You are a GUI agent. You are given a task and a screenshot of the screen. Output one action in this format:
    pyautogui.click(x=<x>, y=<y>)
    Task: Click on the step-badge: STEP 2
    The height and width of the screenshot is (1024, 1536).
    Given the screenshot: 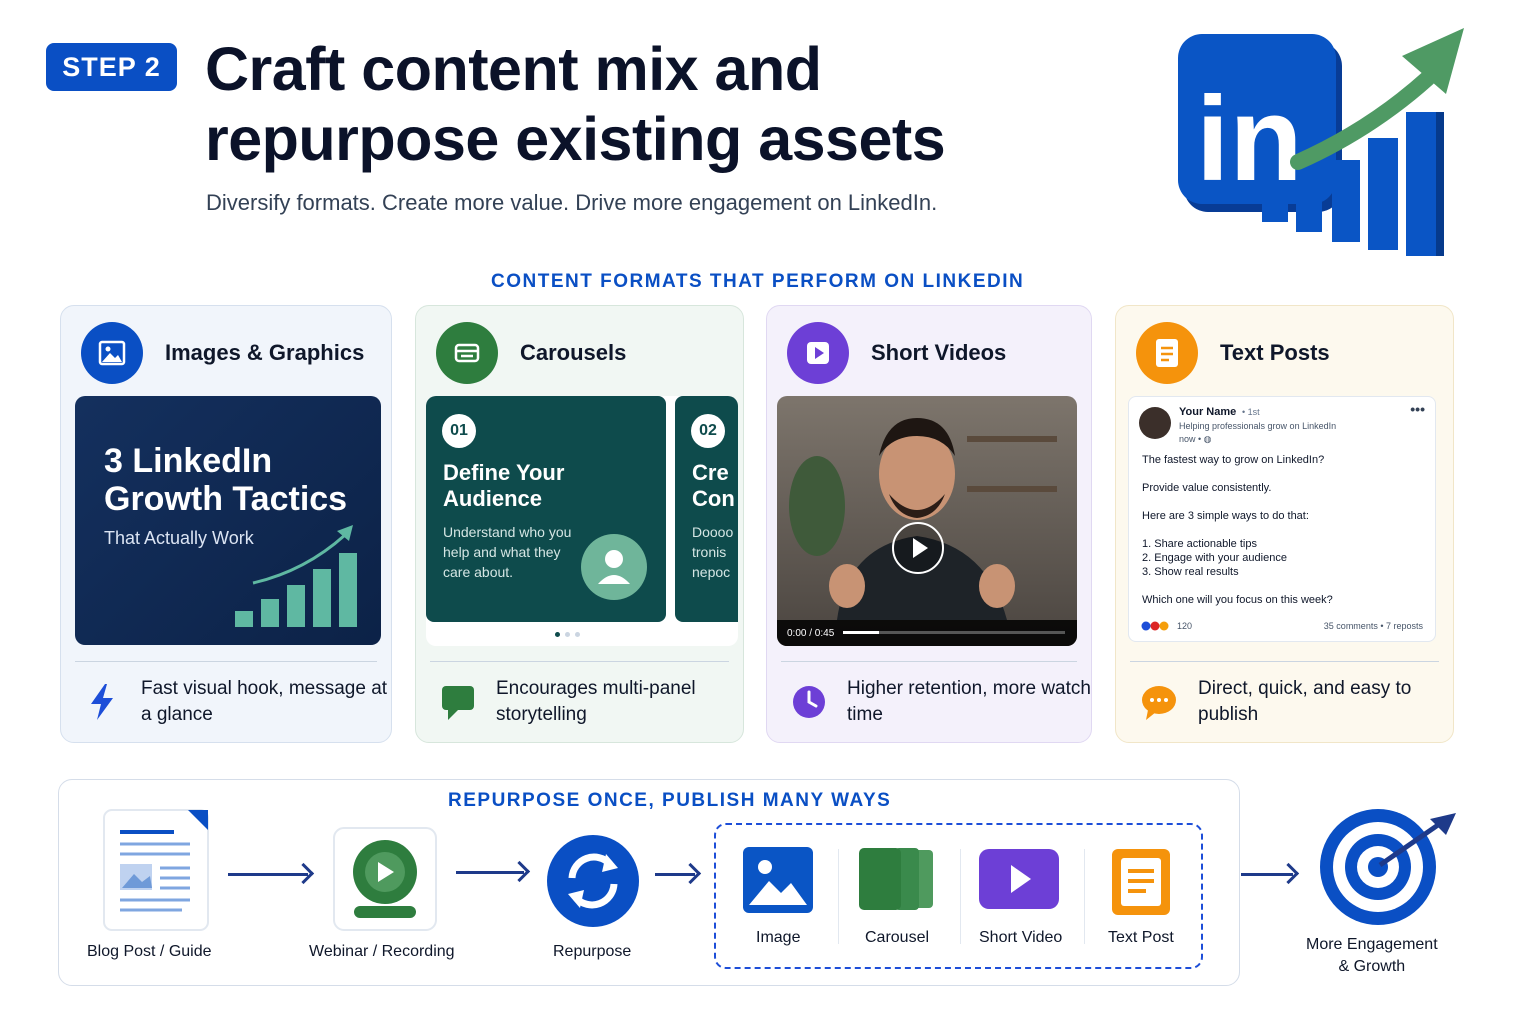 What is the action you would take?
    pyautogui.click(x=111, y=67)
    